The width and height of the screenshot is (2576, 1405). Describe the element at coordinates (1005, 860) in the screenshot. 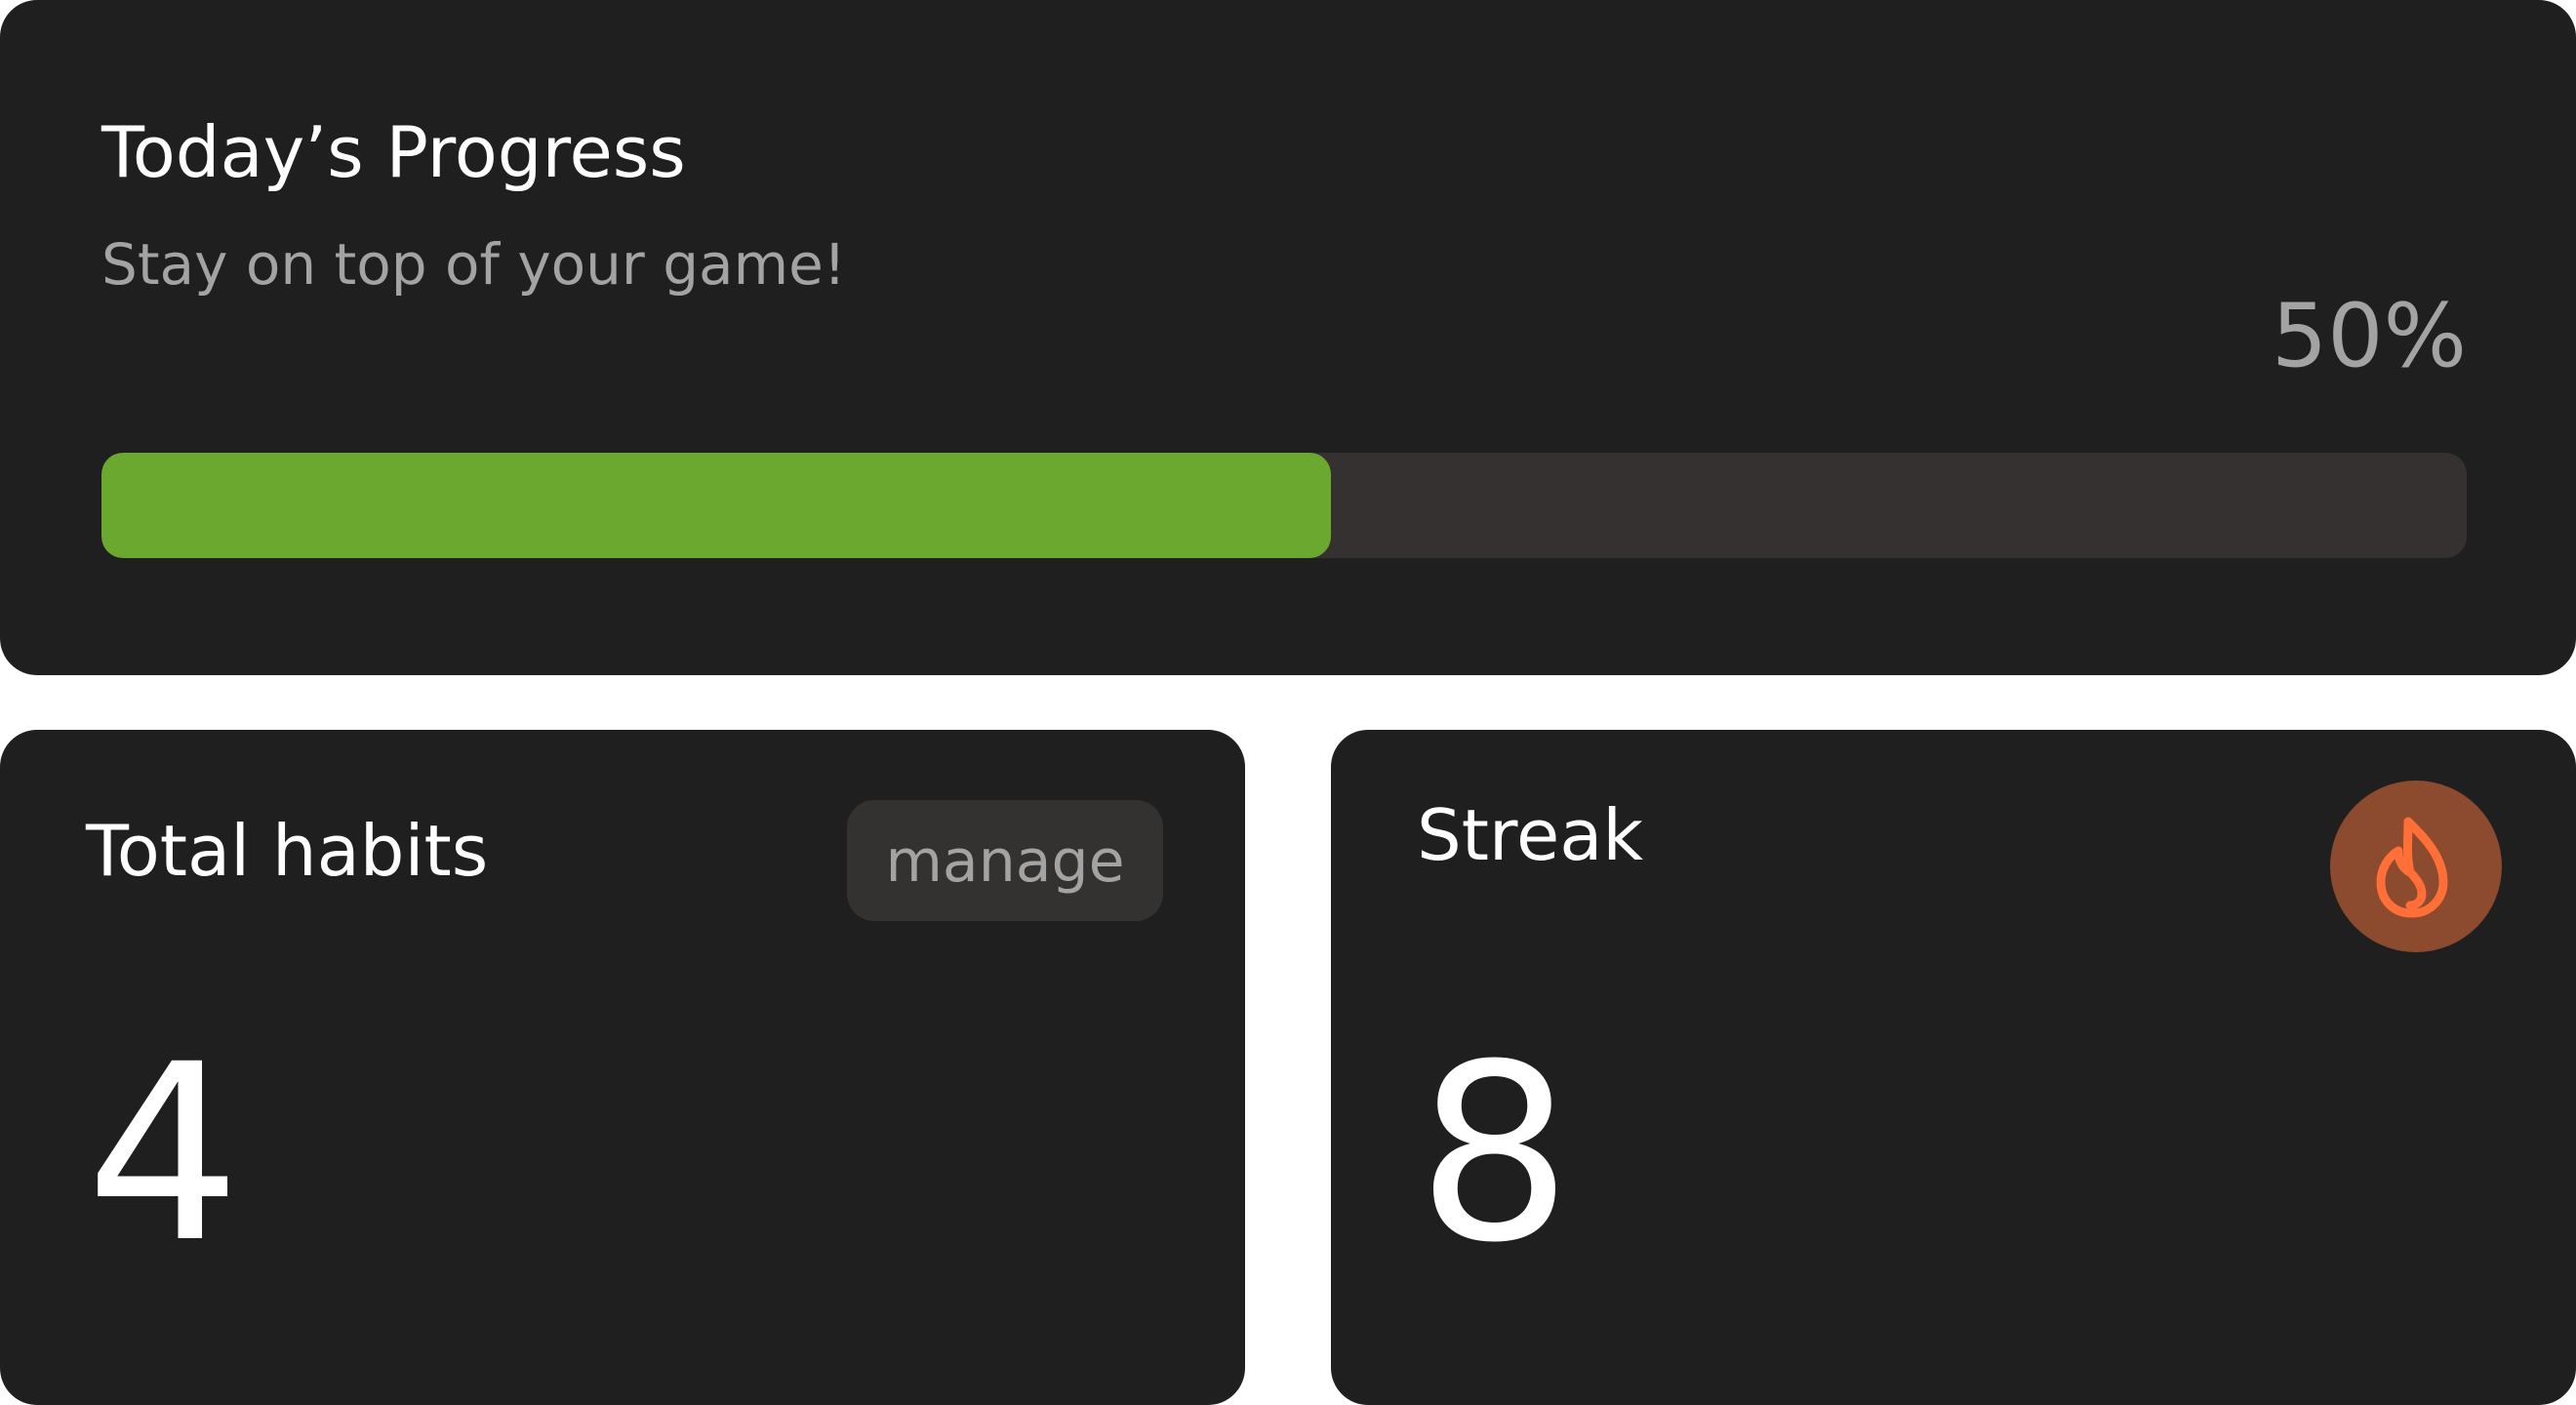

I see `manage-button: manage` at that location.